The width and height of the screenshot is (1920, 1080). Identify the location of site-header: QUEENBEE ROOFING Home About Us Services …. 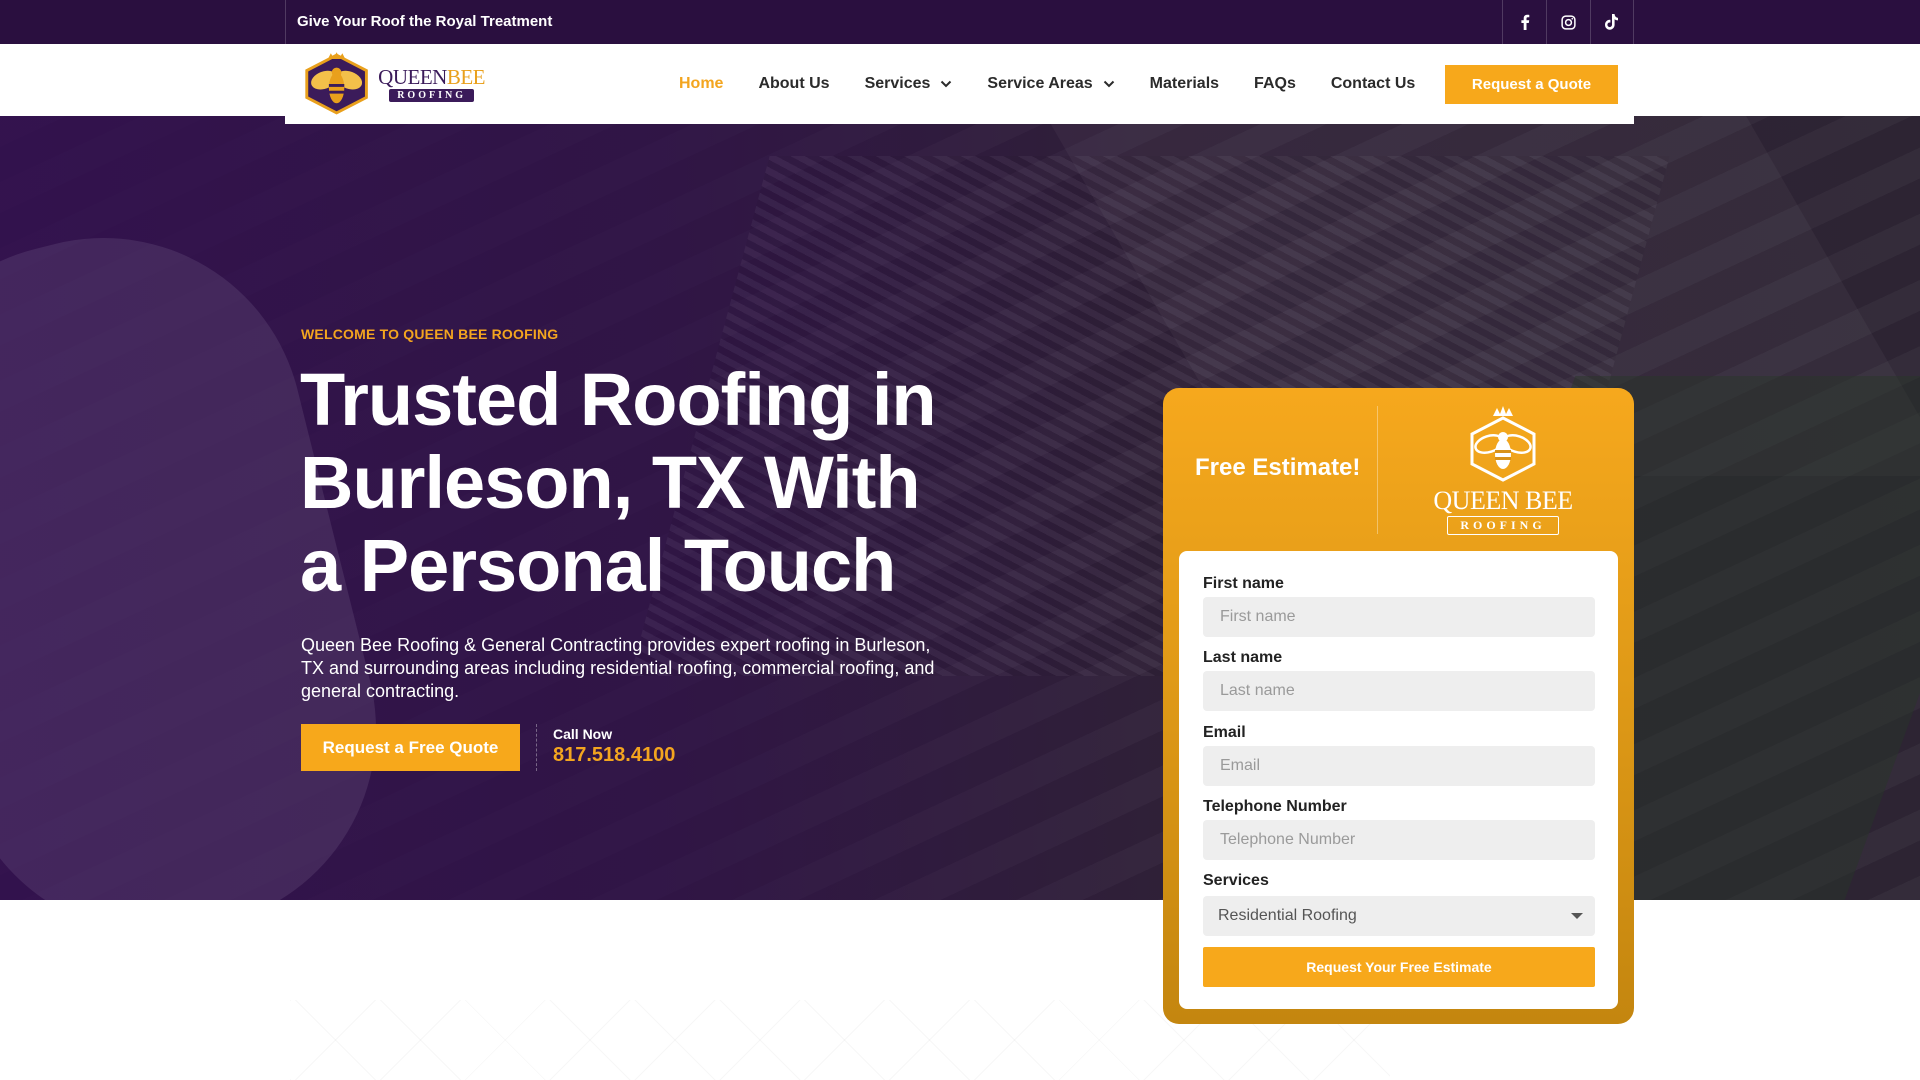
(959, 84).